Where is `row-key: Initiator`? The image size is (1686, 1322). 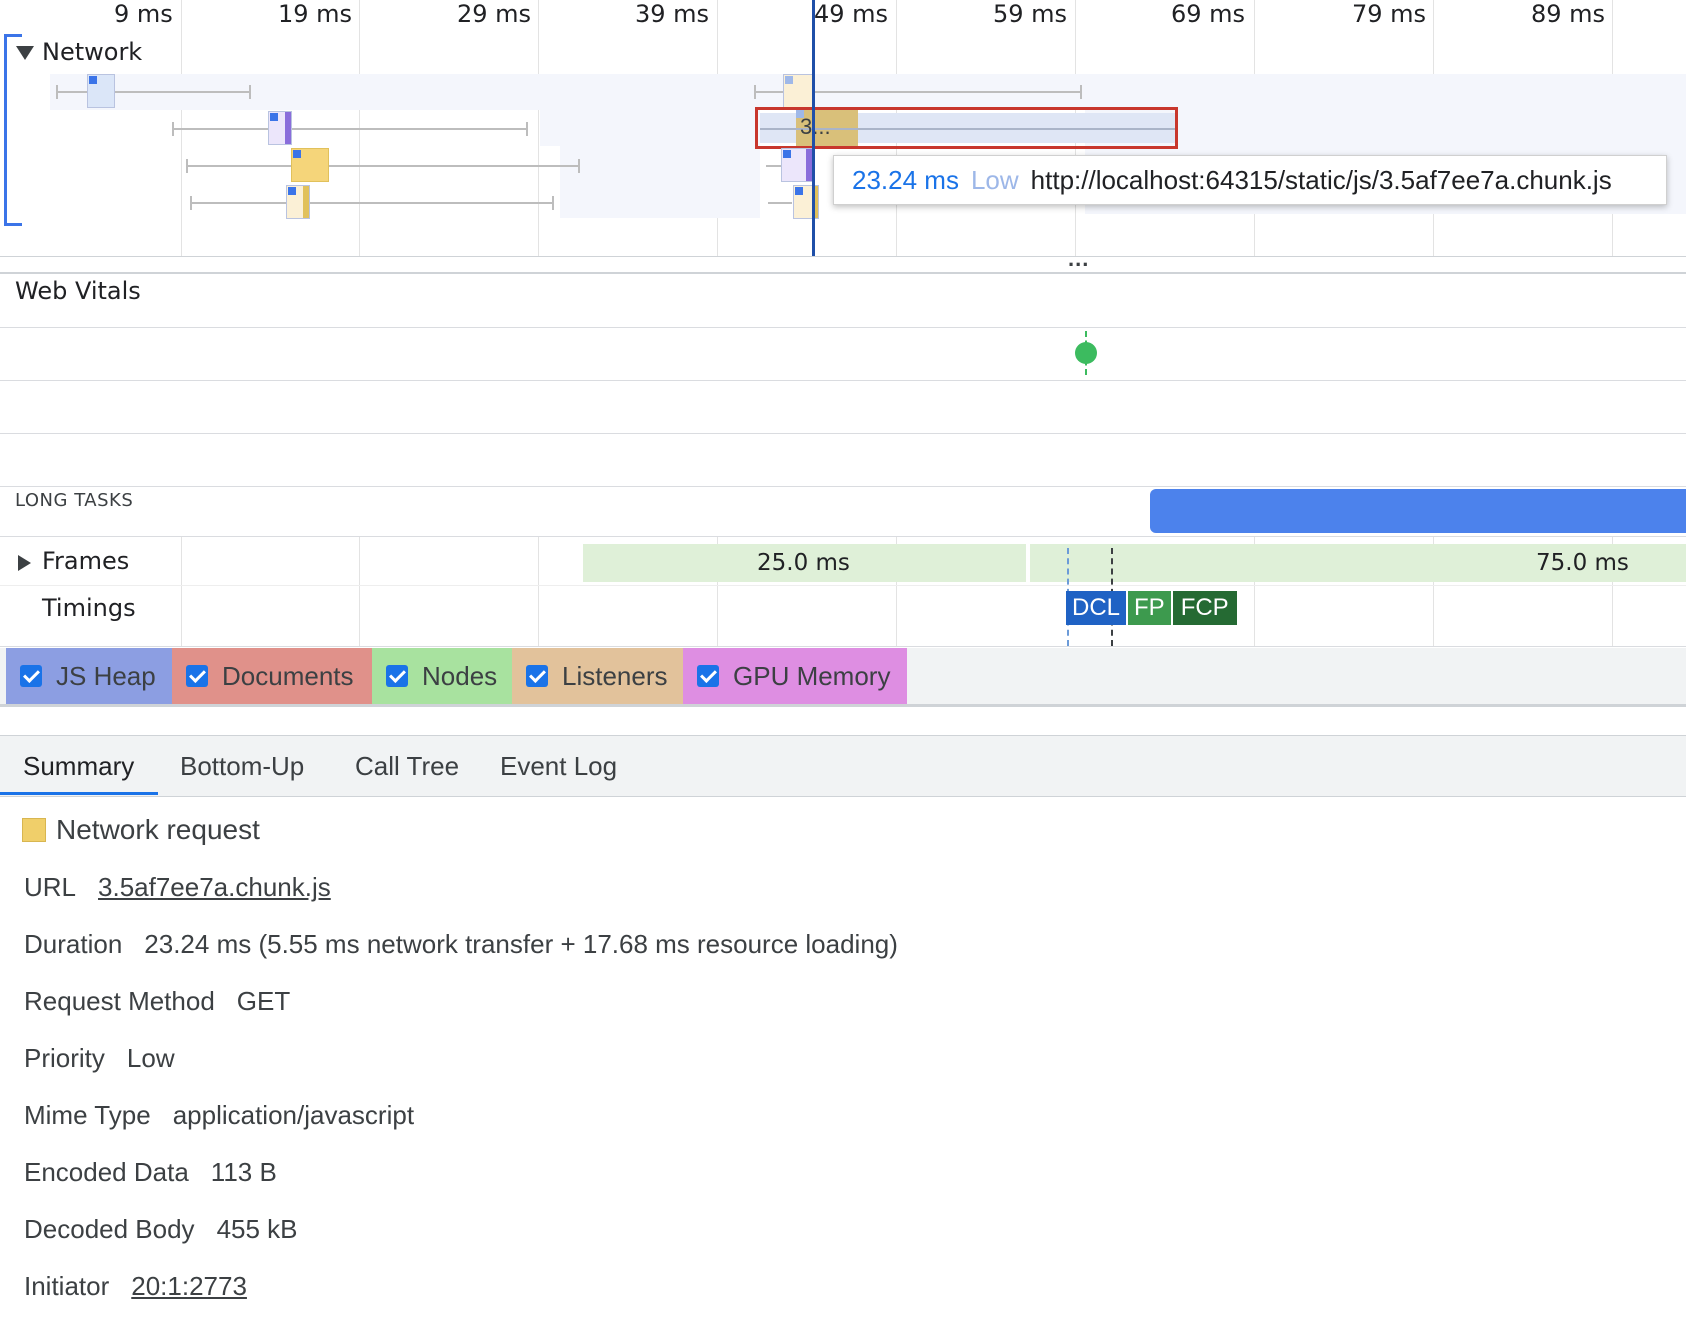
row-key: Initiator is located at coordinates (67, 1286).